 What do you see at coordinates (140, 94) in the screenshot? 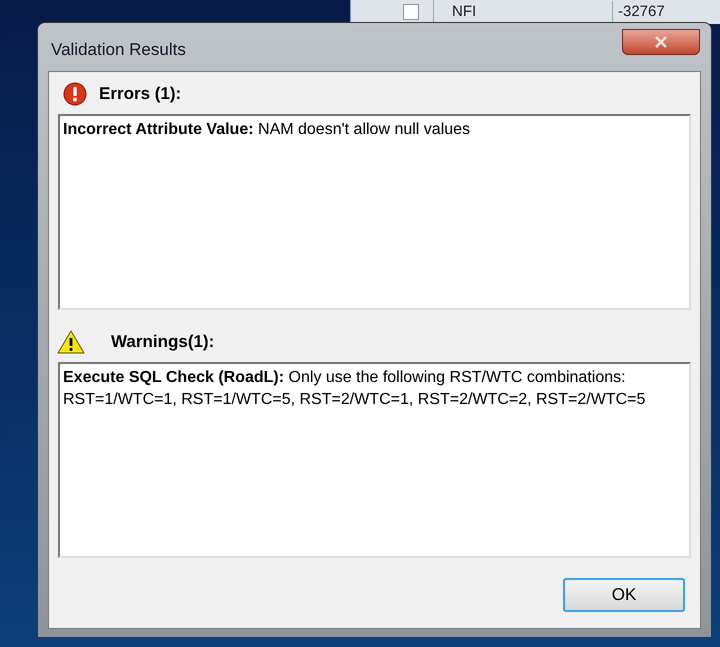
I see `section-heading: Errors (1):` at bounding box center [140, 94].